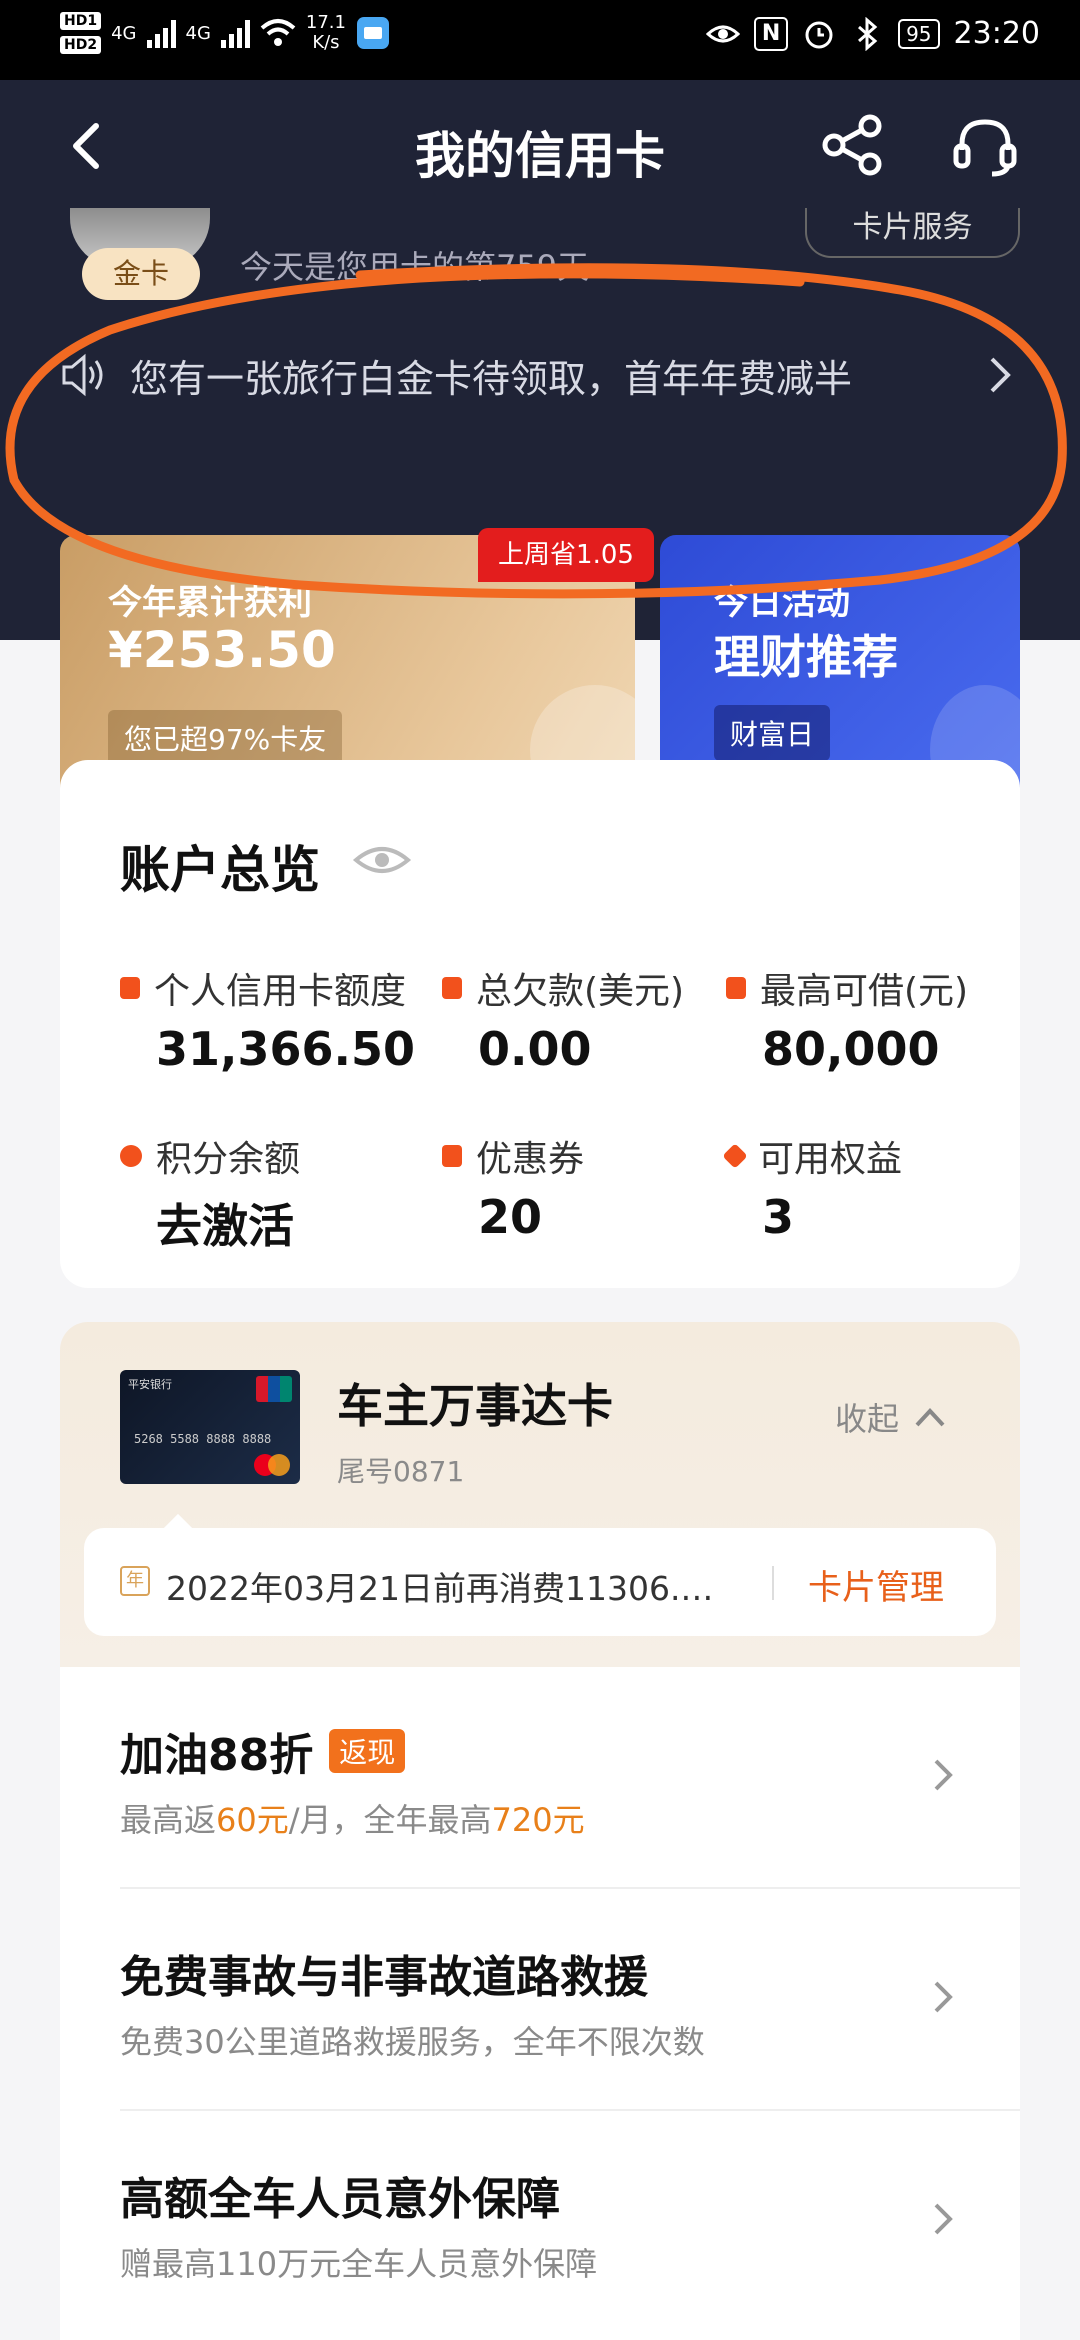 This screenshot has height=2340, width=1080. Describe the element at coordinates (510, 1217) in the screenshot. I see `stat-value: 20` at that location.